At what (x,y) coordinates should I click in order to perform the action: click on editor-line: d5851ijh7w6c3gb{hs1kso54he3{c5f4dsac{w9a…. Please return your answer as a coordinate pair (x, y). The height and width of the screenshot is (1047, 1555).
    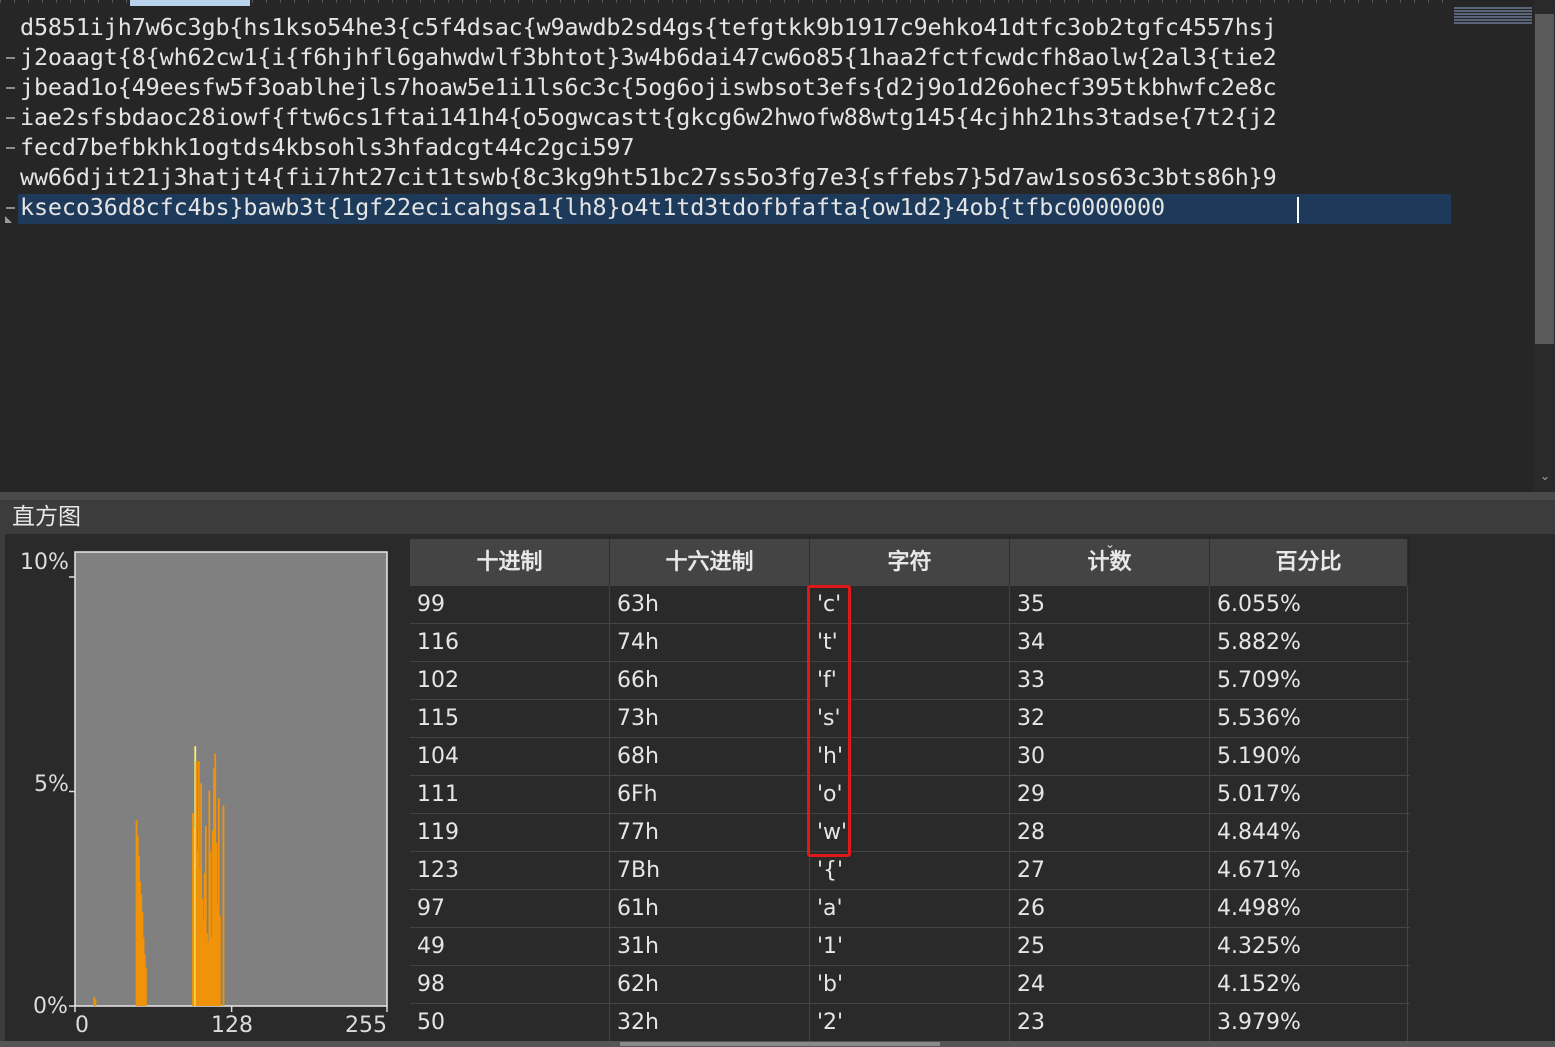
    Looking at the image, I should click on (648, 27).